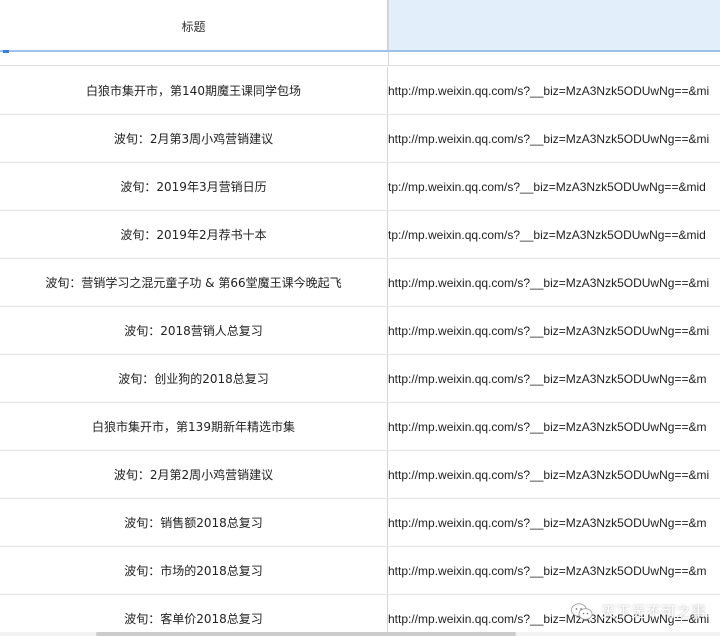 The width and height of the screenshot is (720, 636). I want to click on cell-title: 波旬：创业狗的2018总复习, so click(194, 378).